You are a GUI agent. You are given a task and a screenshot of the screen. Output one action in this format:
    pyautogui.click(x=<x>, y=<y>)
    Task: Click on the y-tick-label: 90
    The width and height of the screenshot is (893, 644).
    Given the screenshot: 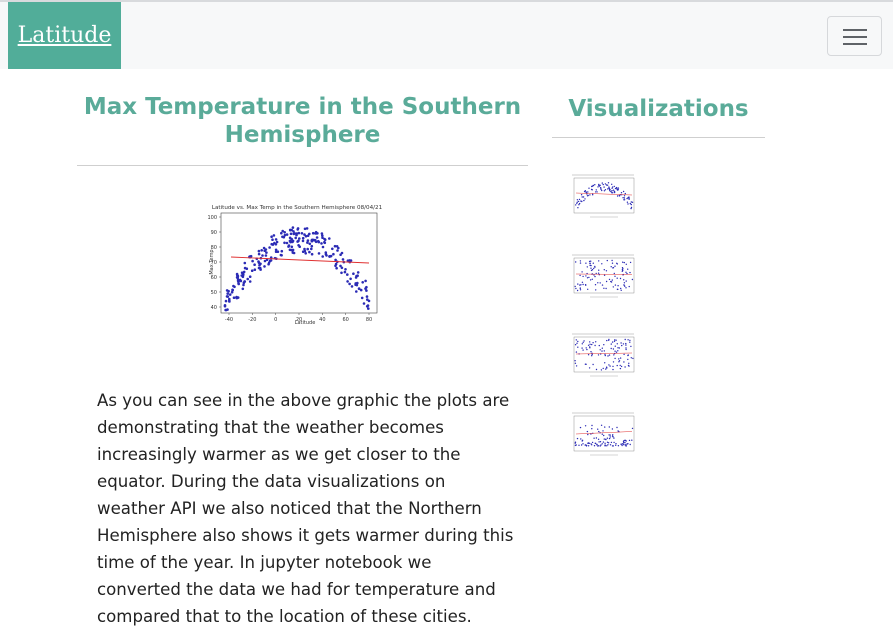 What is the action you would take?
    pyautogui.click(x=214, y=233)
    